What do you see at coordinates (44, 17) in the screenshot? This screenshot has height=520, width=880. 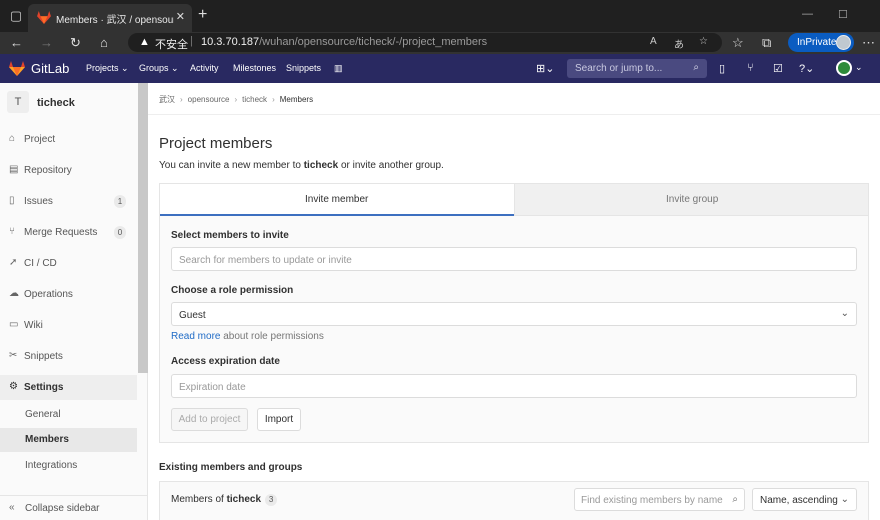 I see `gitlab-favicon-icon` at bounding box center [44, 17].